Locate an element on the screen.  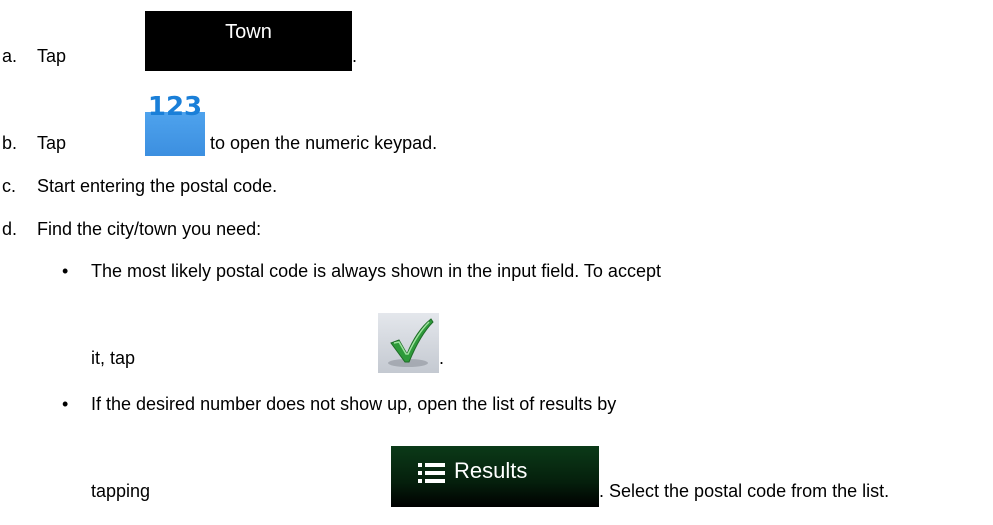
bullet-1-line-2-prefix: it, tap is located at coordinates (113, 358).